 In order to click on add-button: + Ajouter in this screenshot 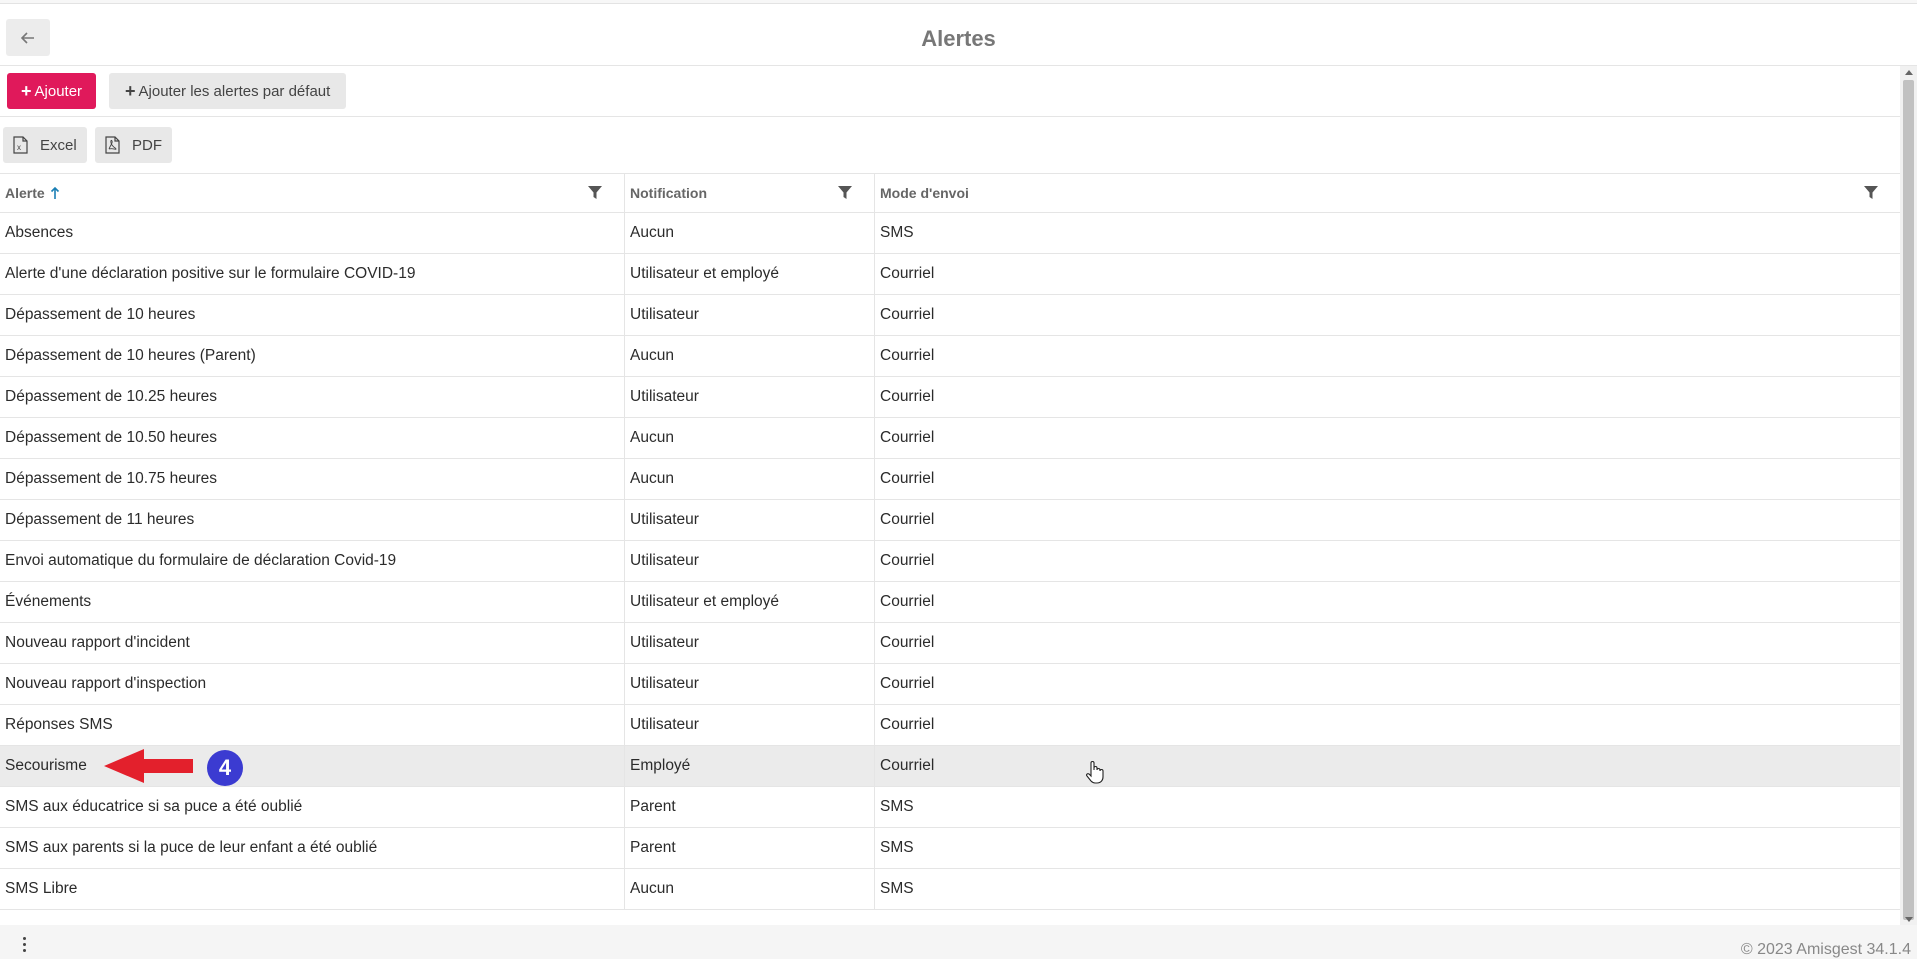, I will do `click(52, 91)`.